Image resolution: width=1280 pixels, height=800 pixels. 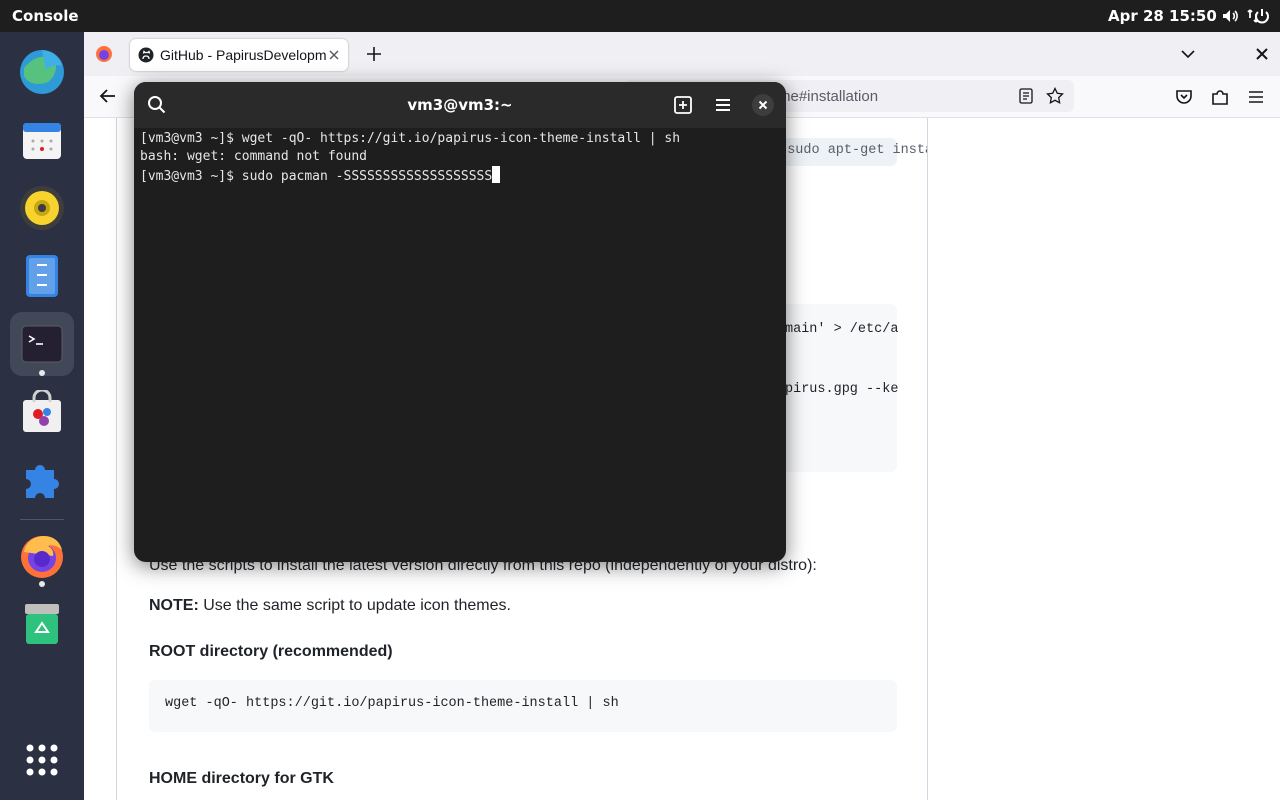 I want to click on globe-icon, so click(x=42, y=72).